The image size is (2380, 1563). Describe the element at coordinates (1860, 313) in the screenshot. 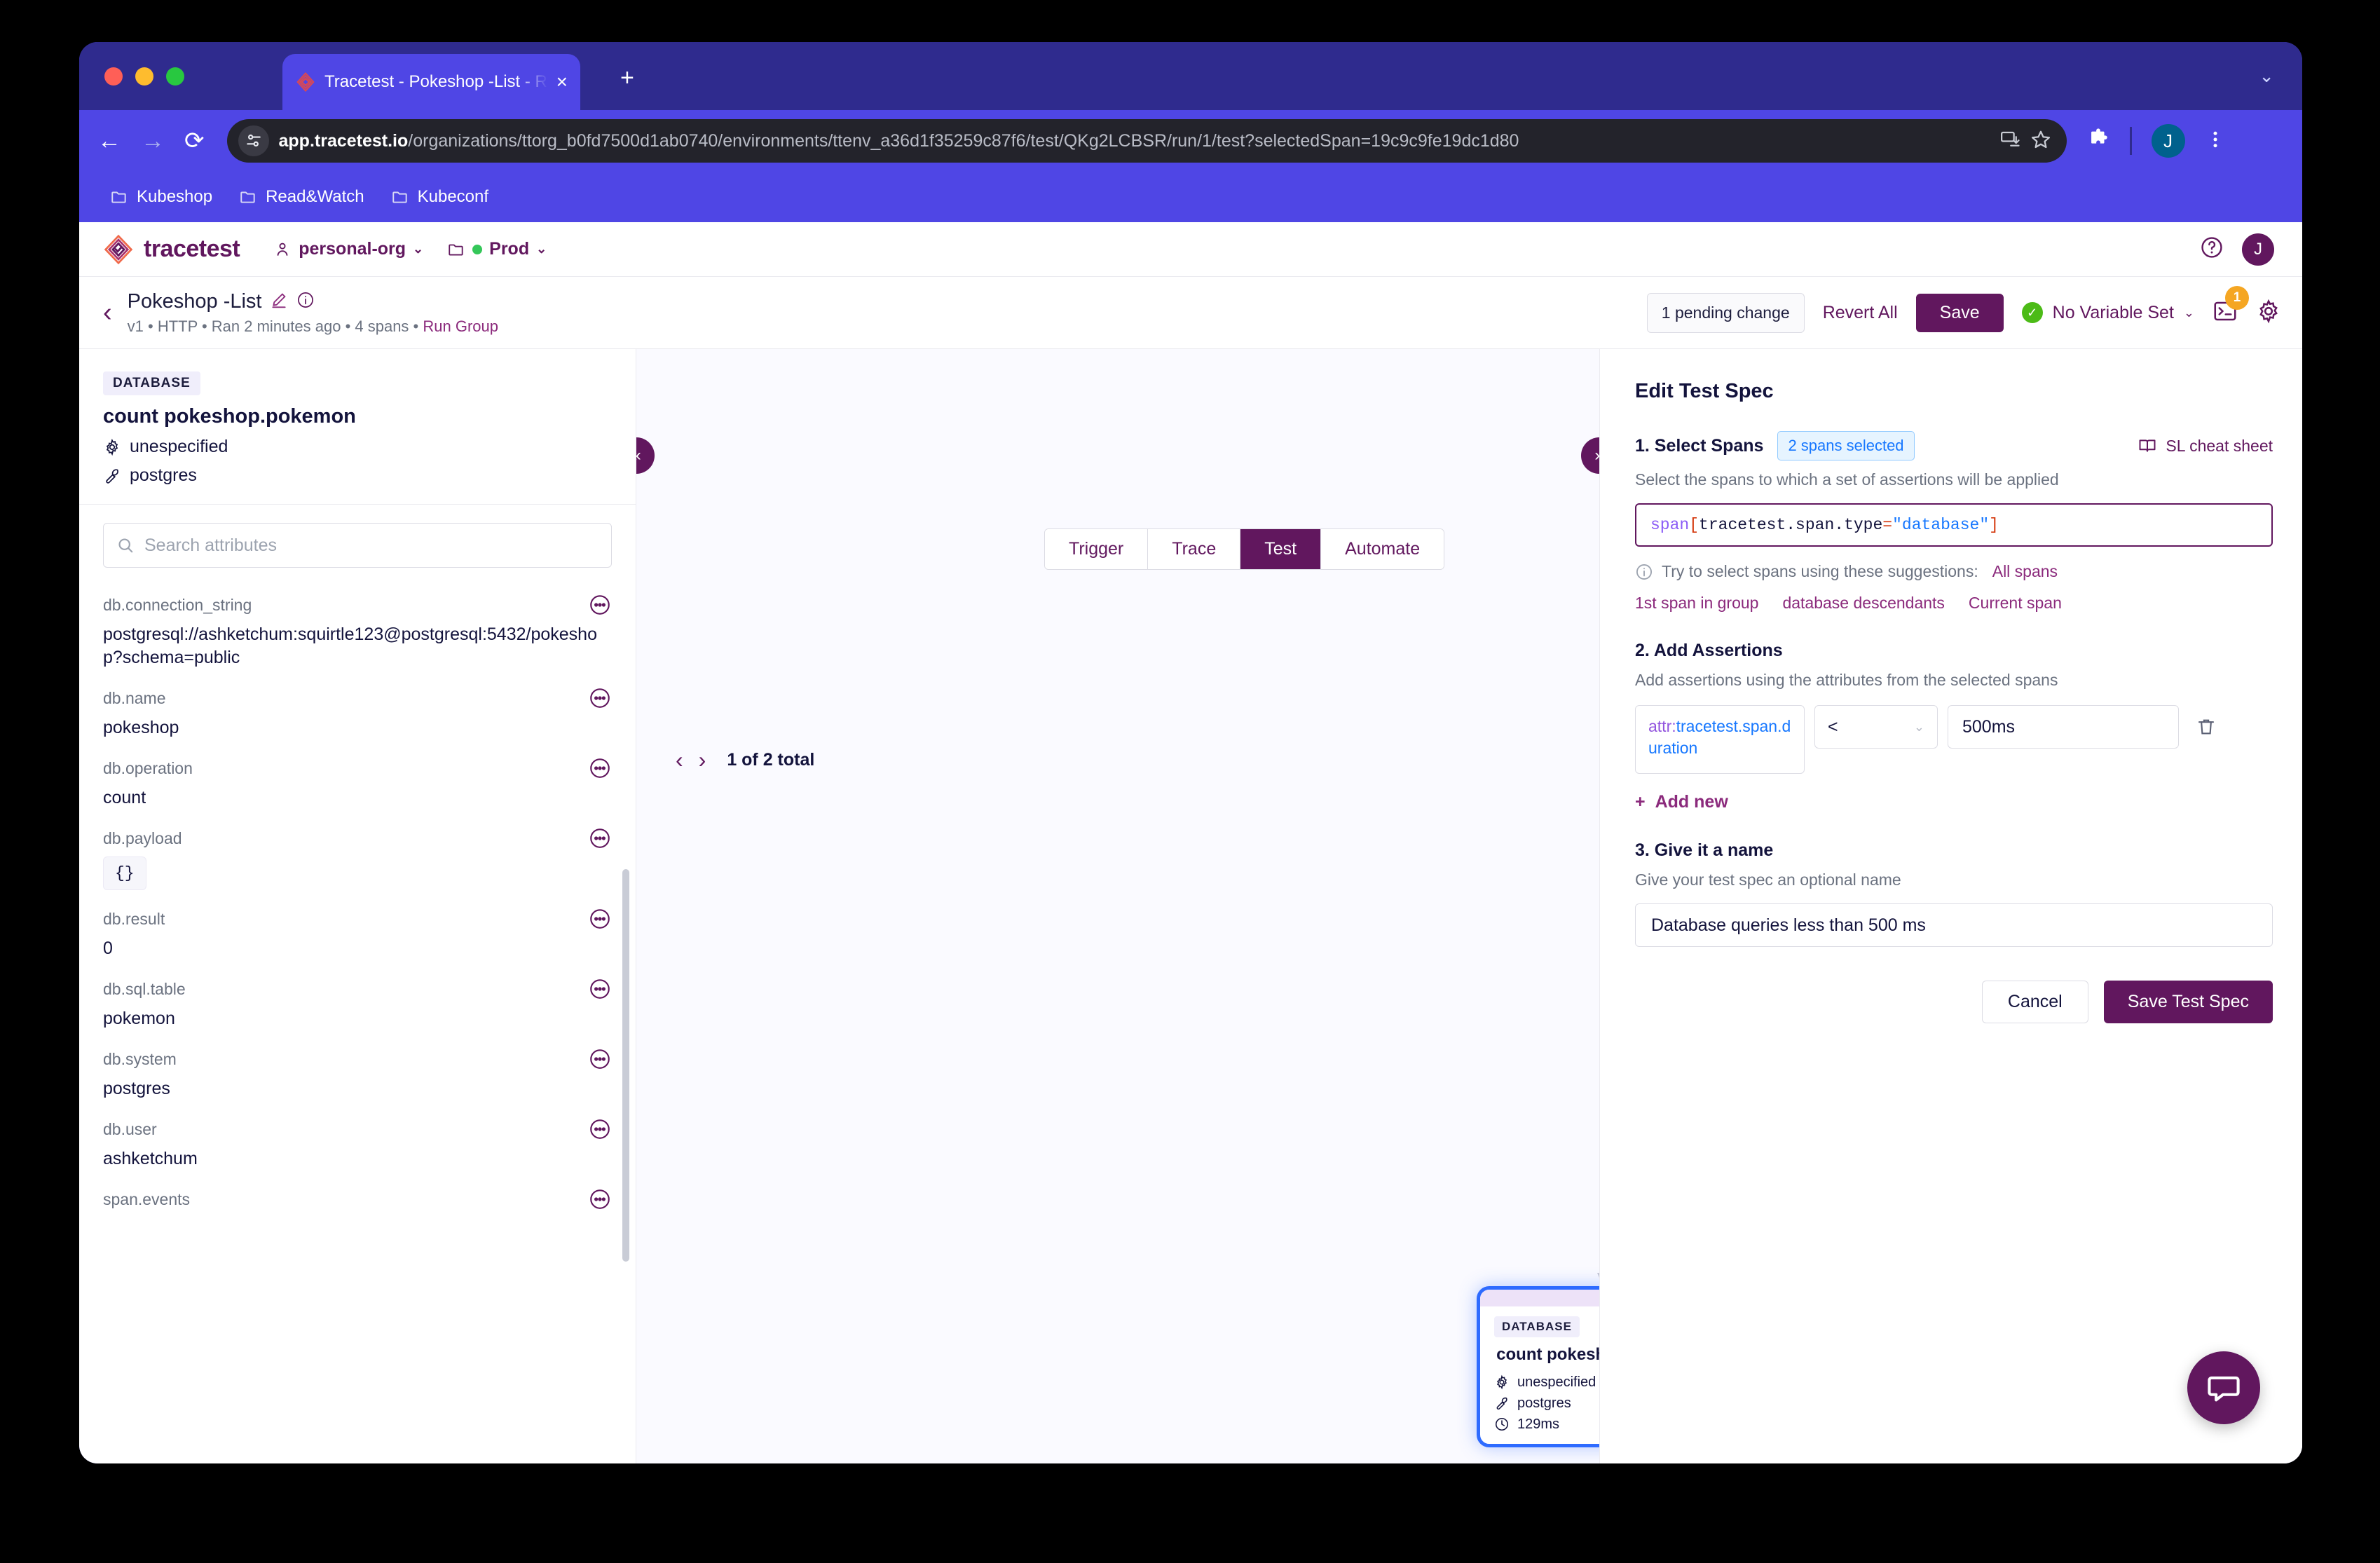

I see `revert-all-button: Revert All` at that location.